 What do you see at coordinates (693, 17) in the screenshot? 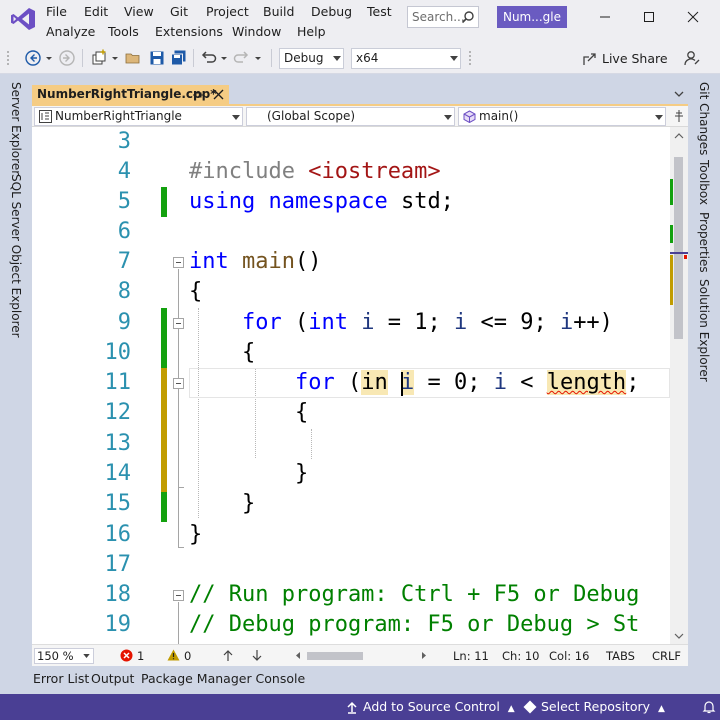
I see `close-window-icon` at bounding box center [693, 17].